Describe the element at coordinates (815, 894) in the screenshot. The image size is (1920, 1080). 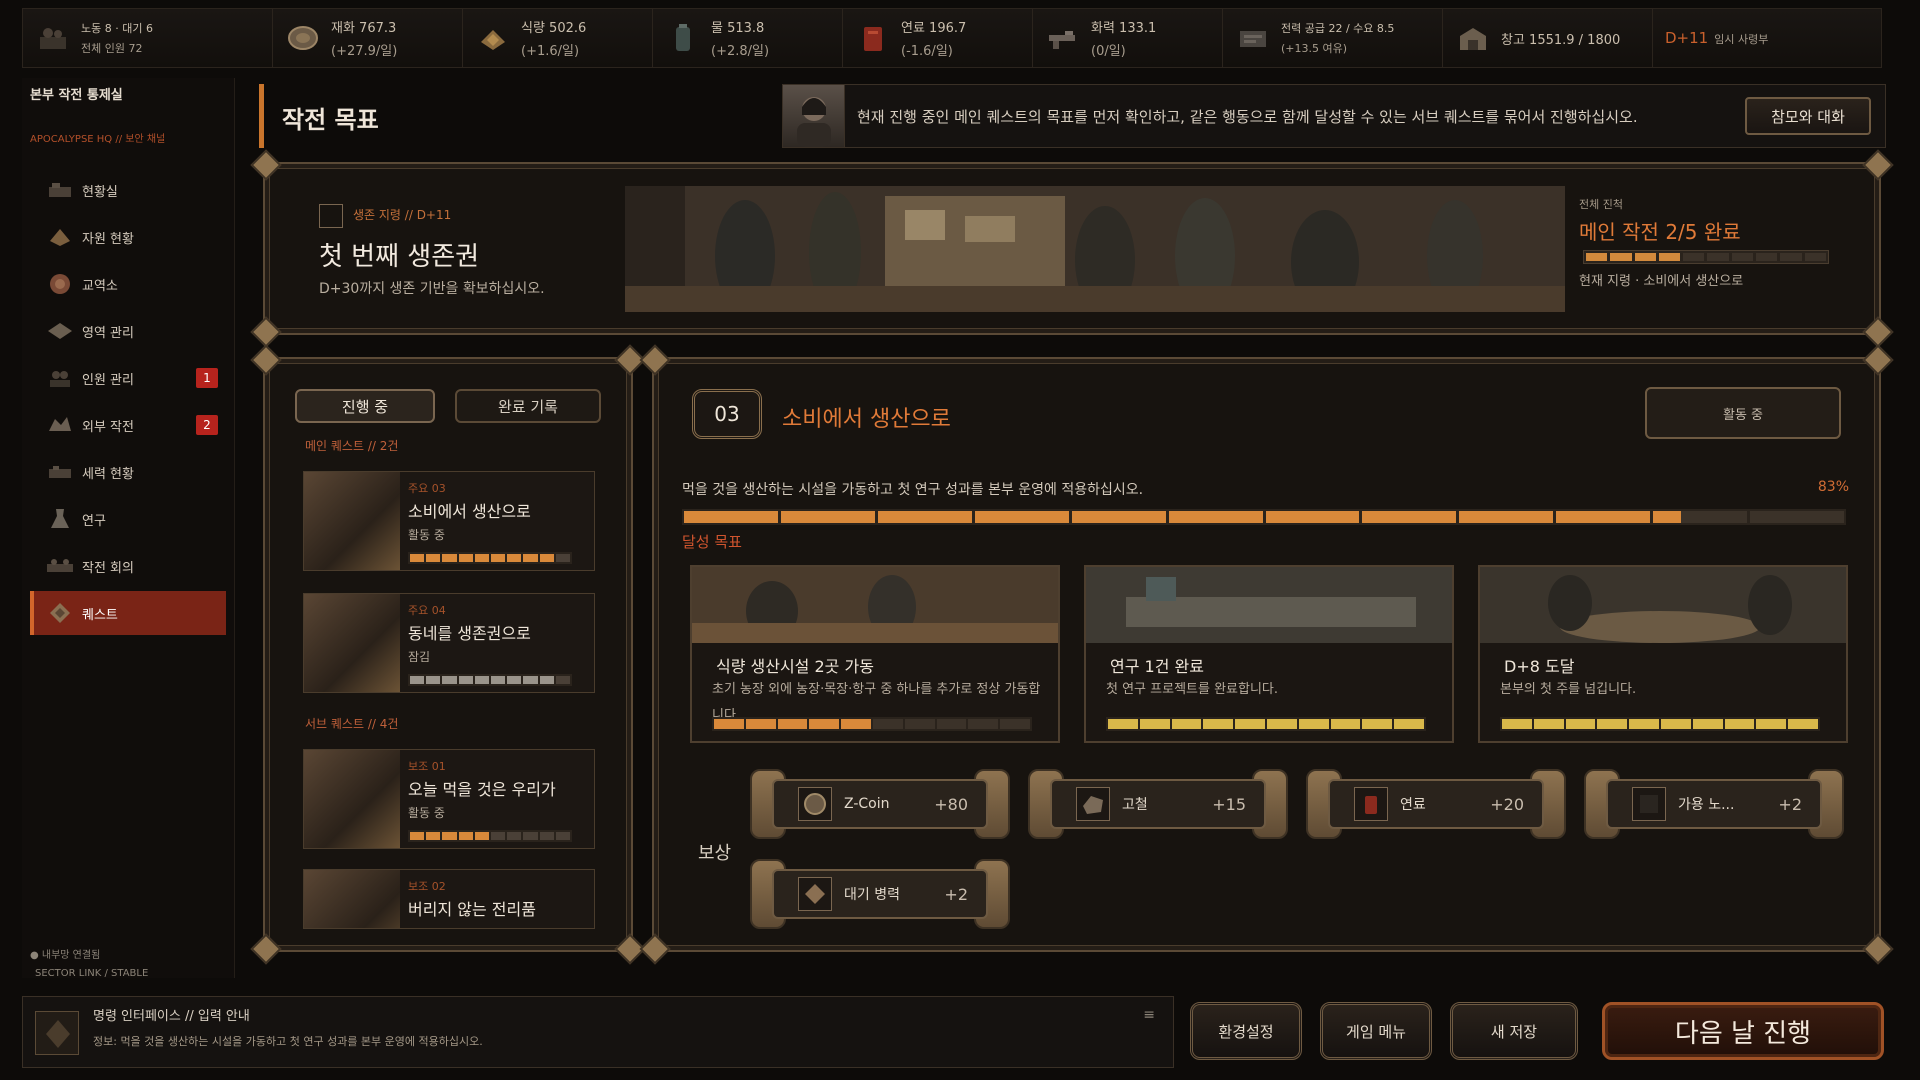
I see `reserve-icon` at that location.